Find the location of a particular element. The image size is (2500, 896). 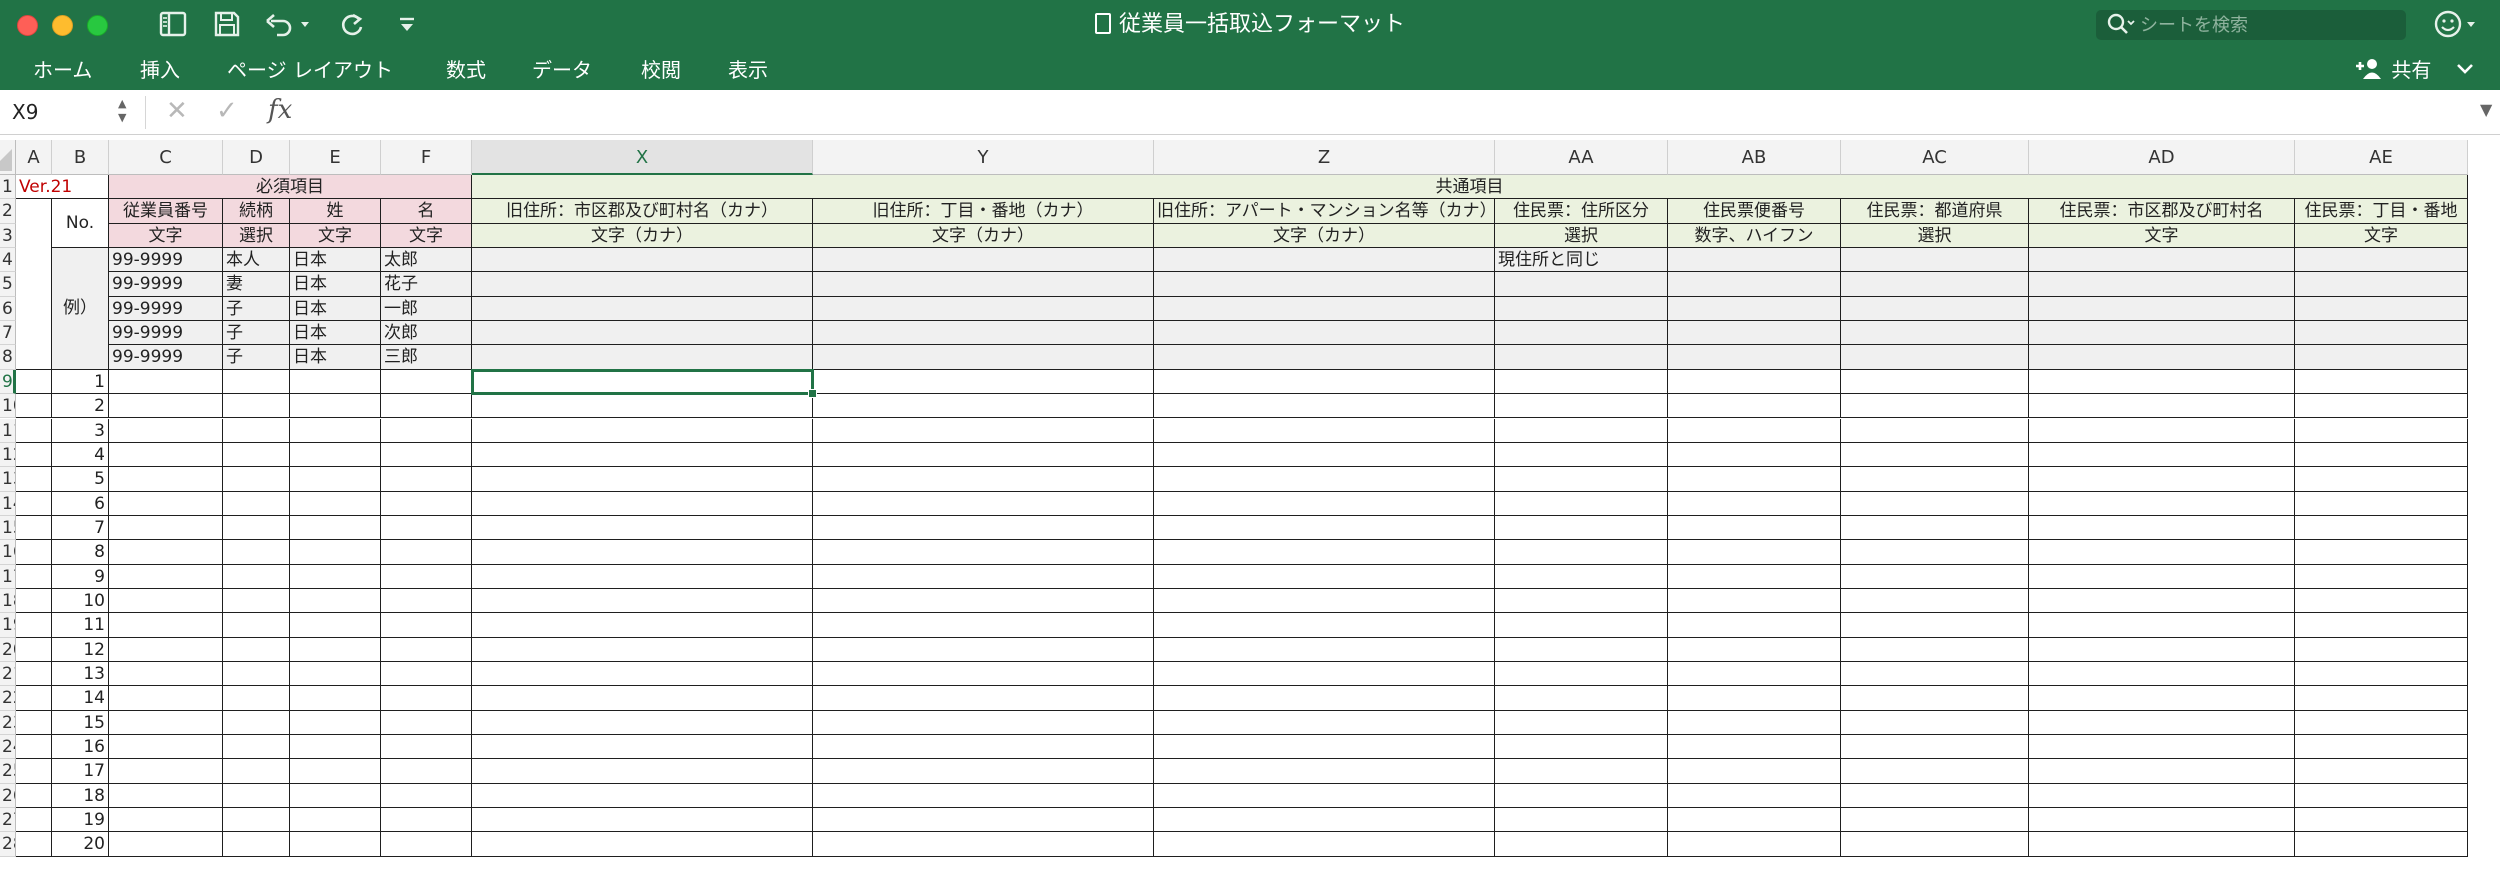

row-header-26: 26 is located at coordinates (8, 796).